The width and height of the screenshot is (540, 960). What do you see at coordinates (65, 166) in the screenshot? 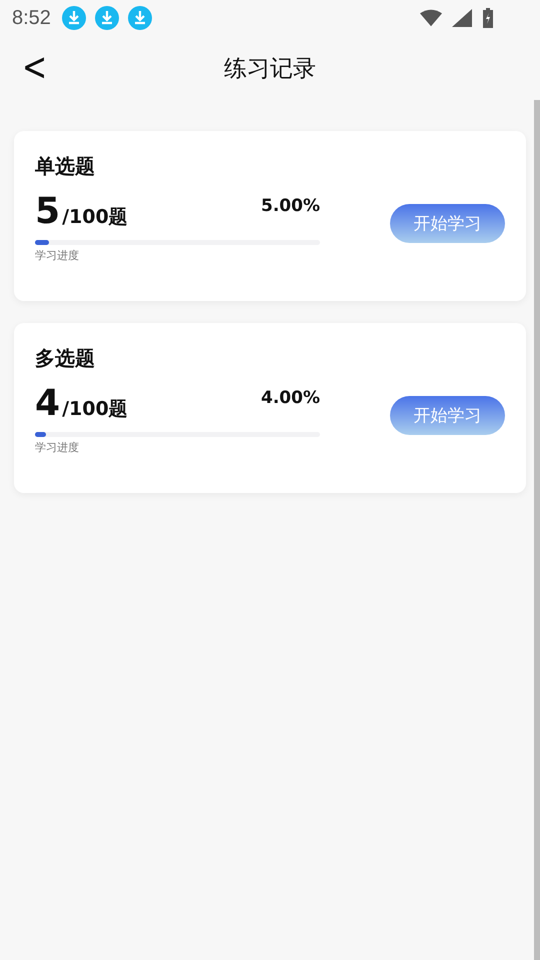
I see `record-title: 单选题` at bounding box center [65, 166].